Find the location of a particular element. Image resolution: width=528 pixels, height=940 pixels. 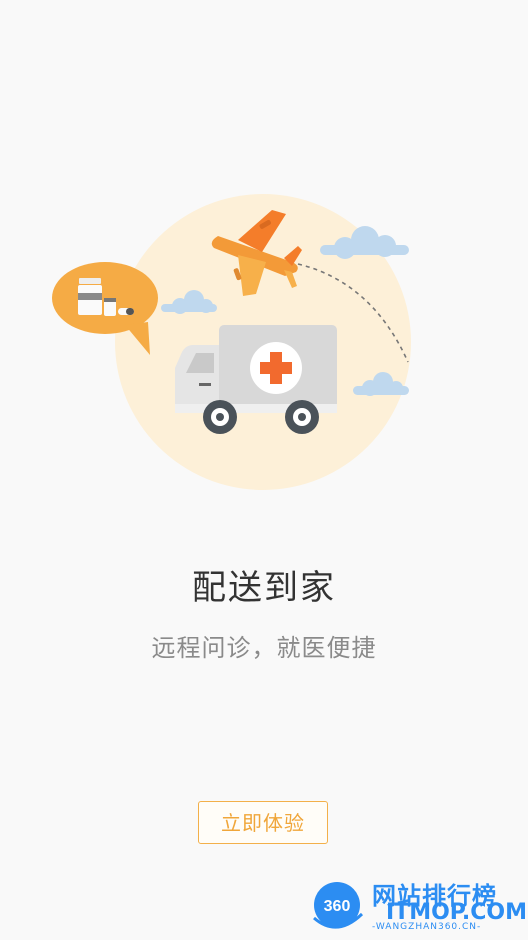

medical-cross-icon is located at coordinates (276, 368).